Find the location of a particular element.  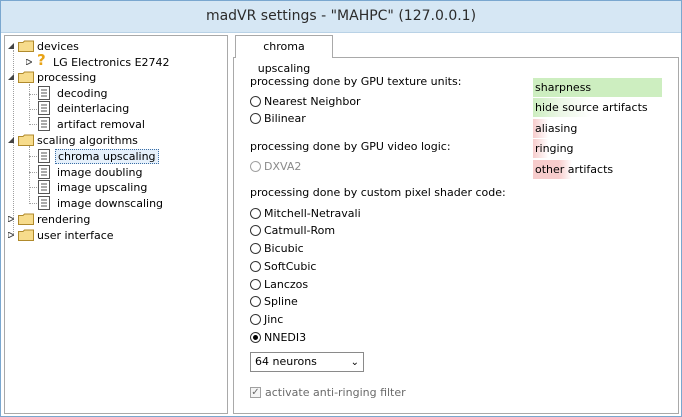

tree-item-image-doubling: image doubling is located at coordinates (115, 172).